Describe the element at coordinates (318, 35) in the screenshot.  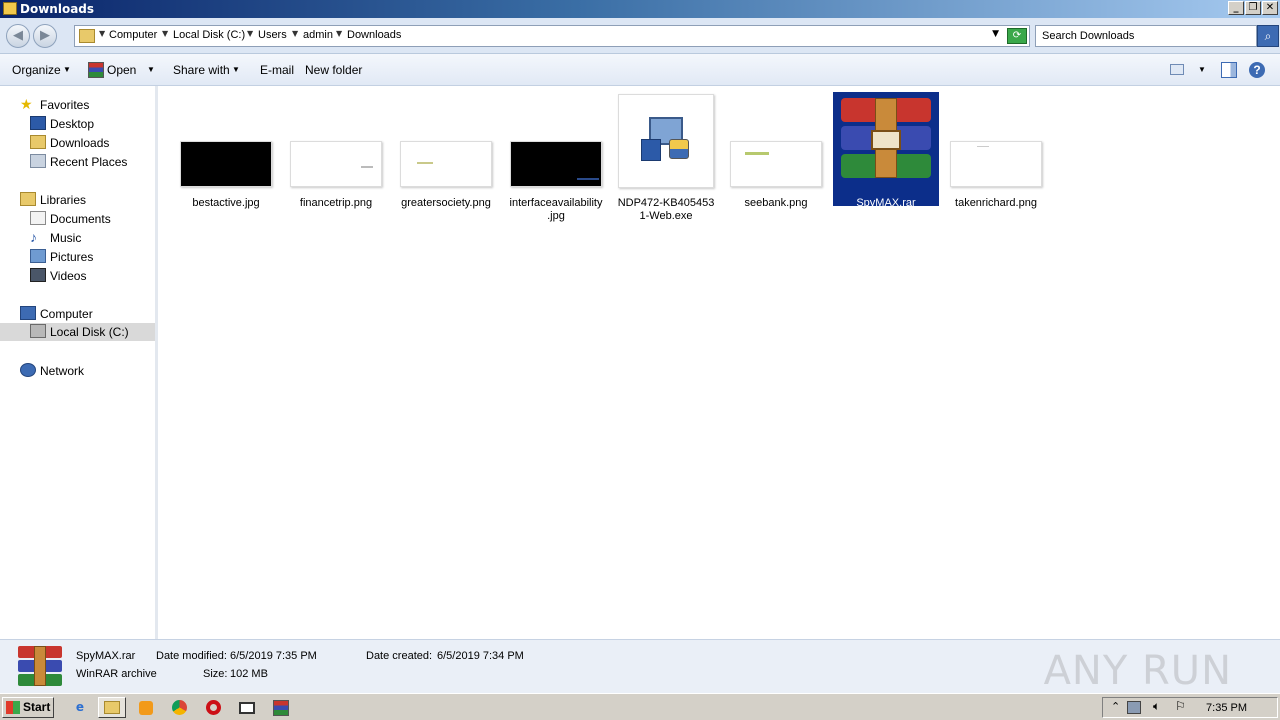
I see `breadcrumb-admin: admin` at that location.